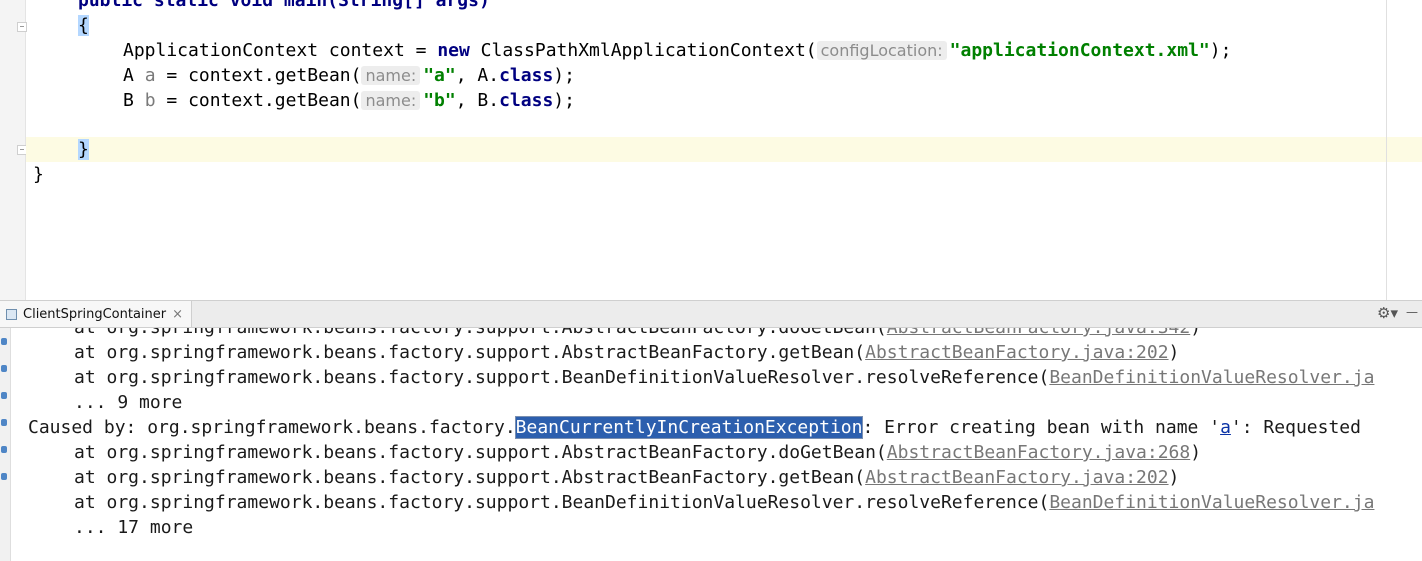 The height and width of the screenshot is (561, 1422). I want to click on more-frames-line: ... 9 more, so click(128, 402).